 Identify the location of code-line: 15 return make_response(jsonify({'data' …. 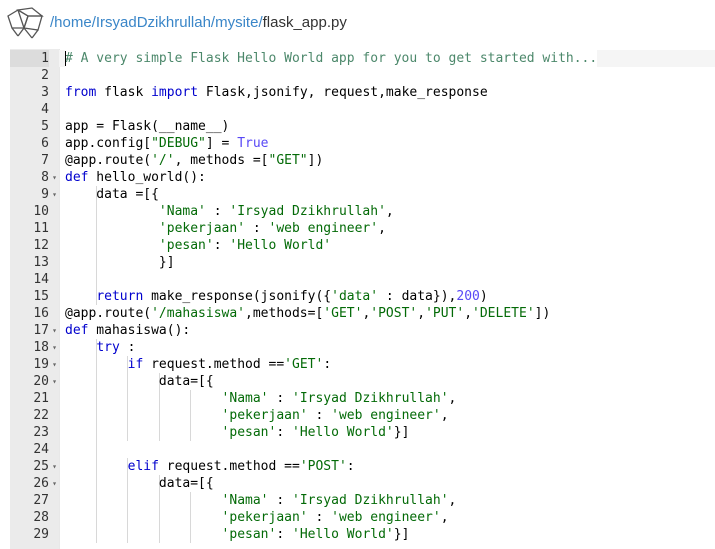
(362, 296).